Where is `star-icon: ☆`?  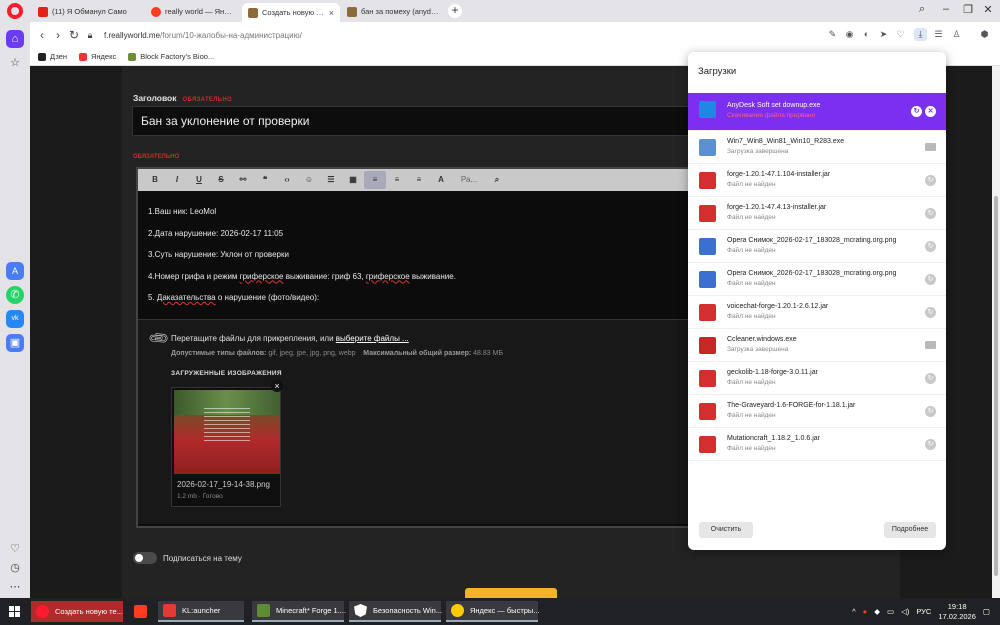 star-icon: ☆ is located at coordinates (15, 63).